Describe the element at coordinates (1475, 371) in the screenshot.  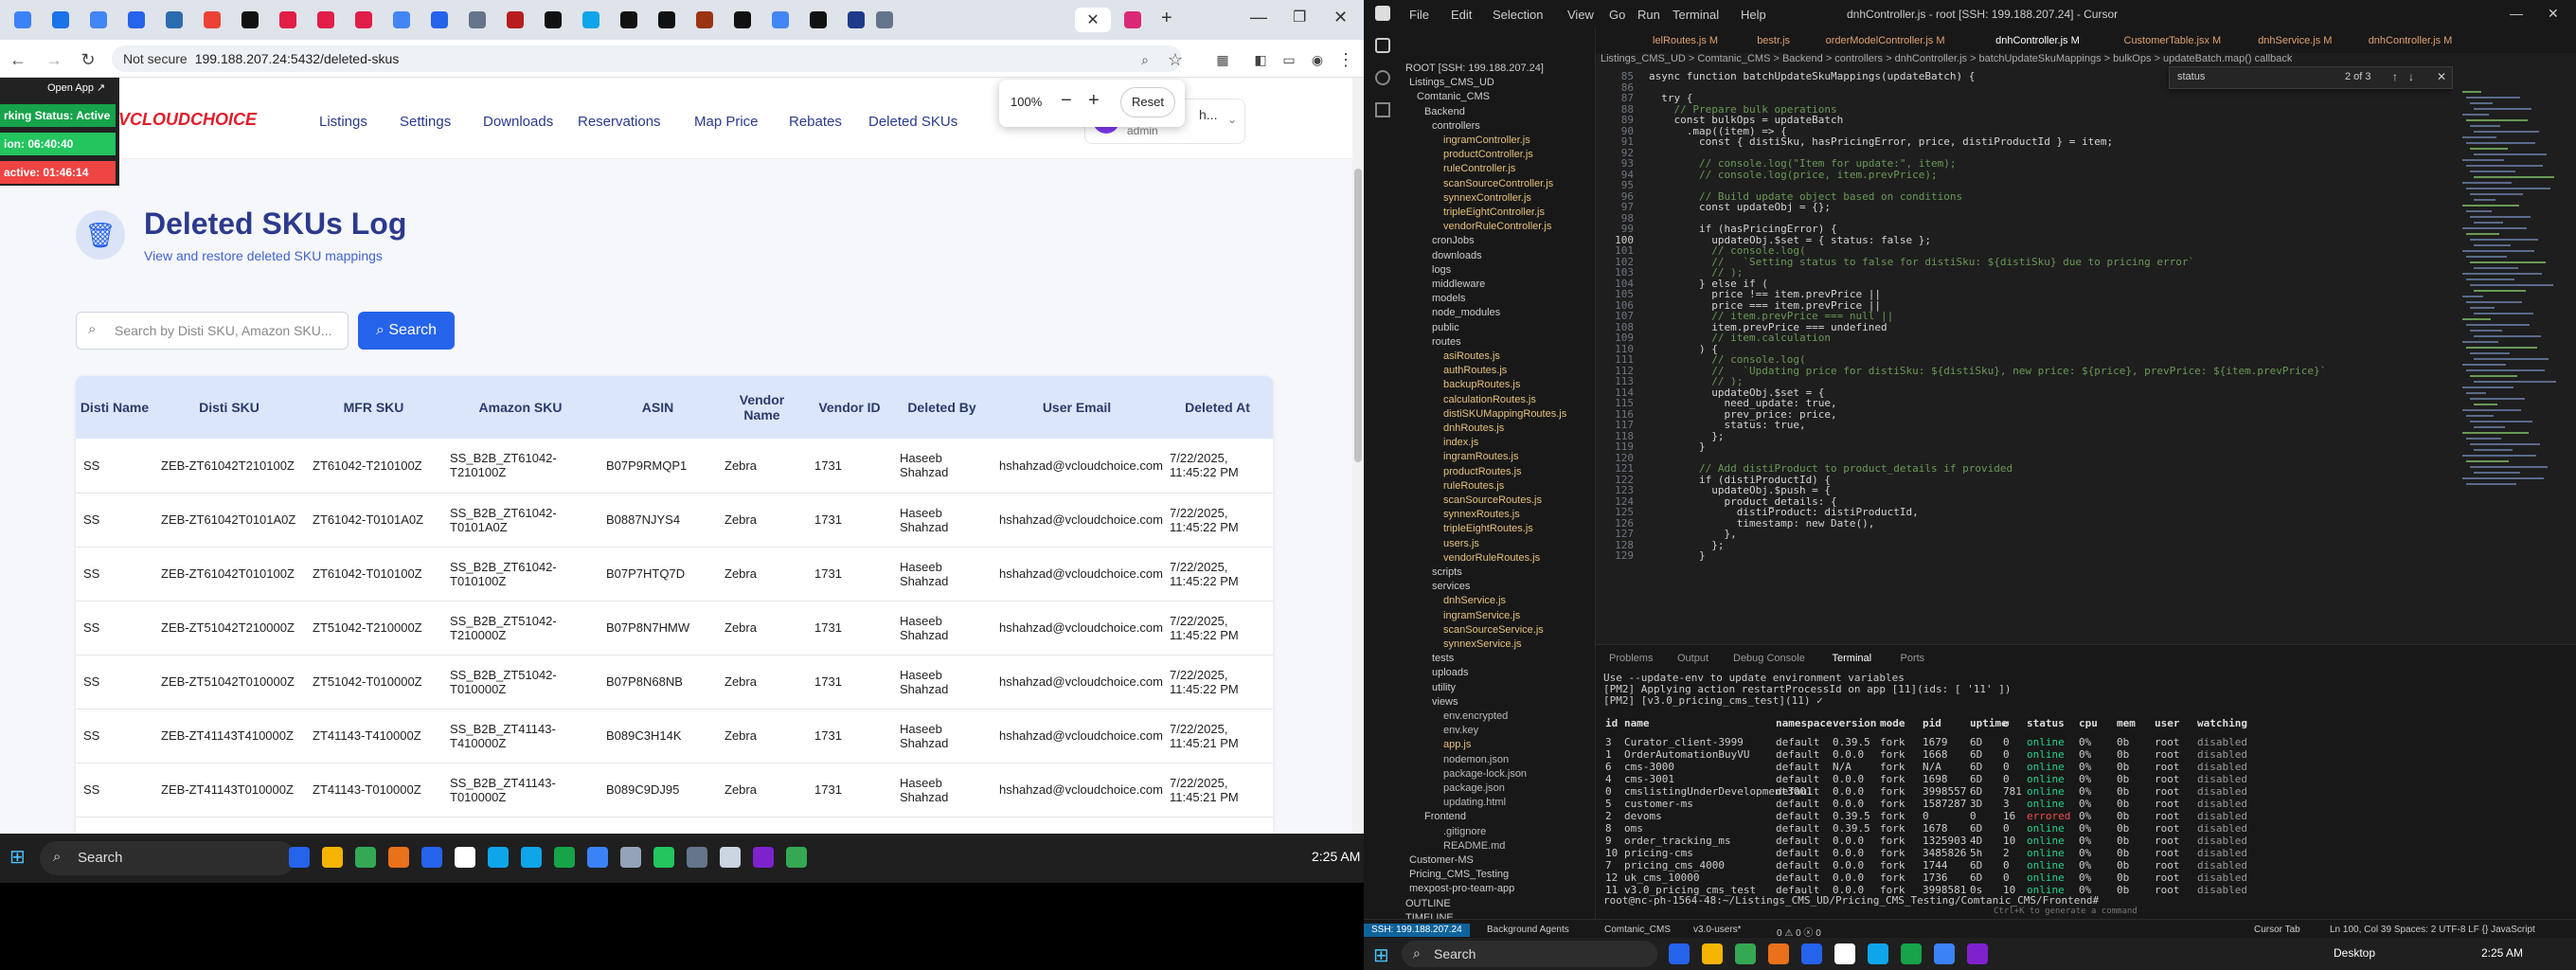
I see `file-tree-item: authRoutes.js` at that location.